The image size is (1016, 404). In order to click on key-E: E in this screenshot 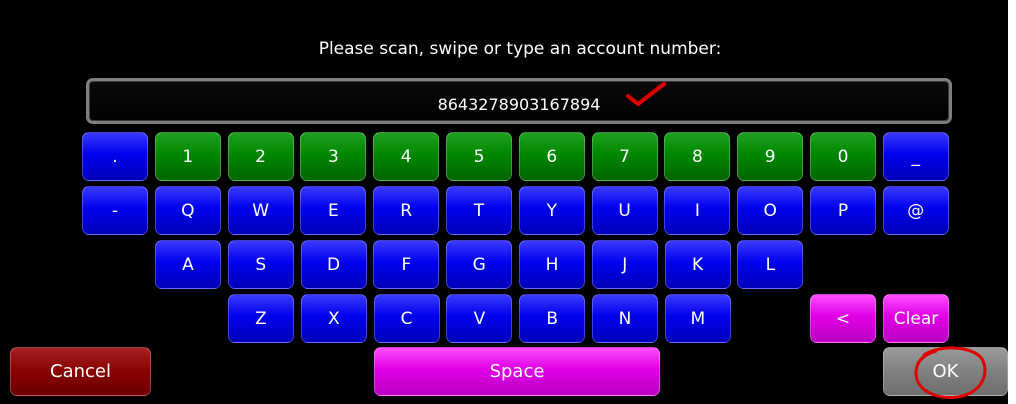, I will do `click(333, 210)`.